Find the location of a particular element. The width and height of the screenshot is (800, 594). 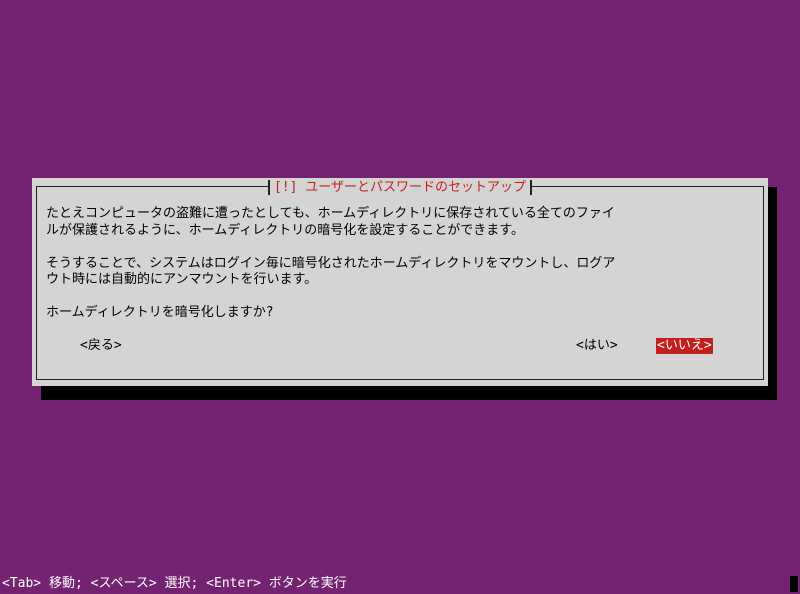

dialog-title-bar: [!] ユーザーとパスワードのセットアップ is located at coordinates (400, 186).